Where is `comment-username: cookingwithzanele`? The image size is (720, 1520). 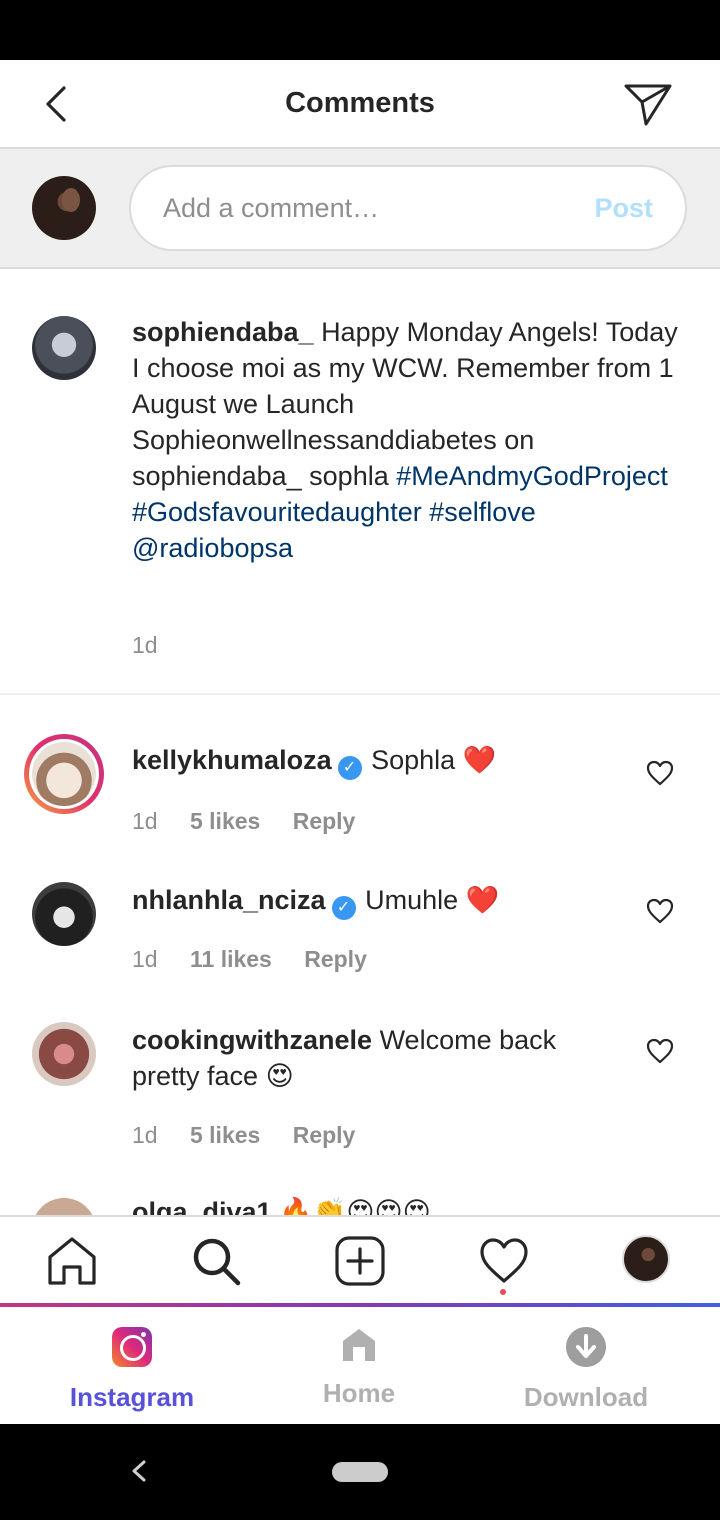 comment-username: cookingwithzanele is located at coordinates (252, 1040).